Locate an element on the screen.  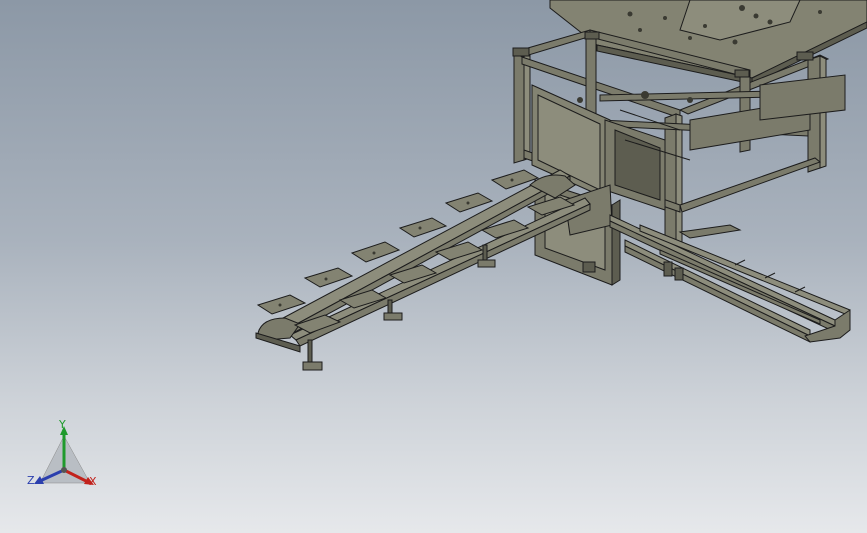
z-axis-label: Z is located at coordinates (31, 480).